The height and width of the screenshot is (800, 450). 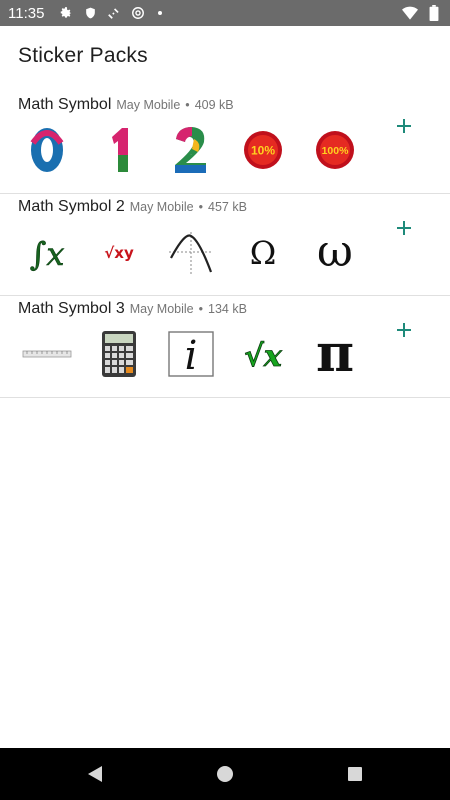 I want to click on omega-upper-sticker: Ω, so click(x=262, y=252).